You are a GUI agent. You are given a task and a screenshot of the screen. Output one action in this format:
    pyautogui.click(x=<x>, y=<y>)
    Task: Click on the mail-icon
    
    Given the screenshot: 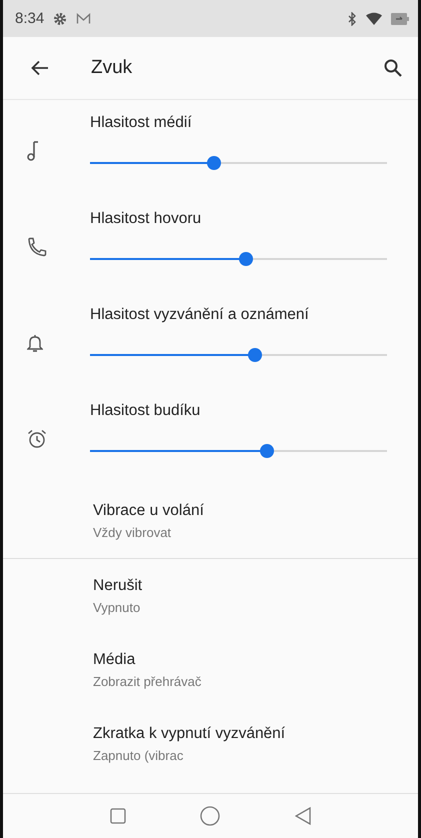 What is the action you would take?
    pyautogui.click(x=84, y=18)
    